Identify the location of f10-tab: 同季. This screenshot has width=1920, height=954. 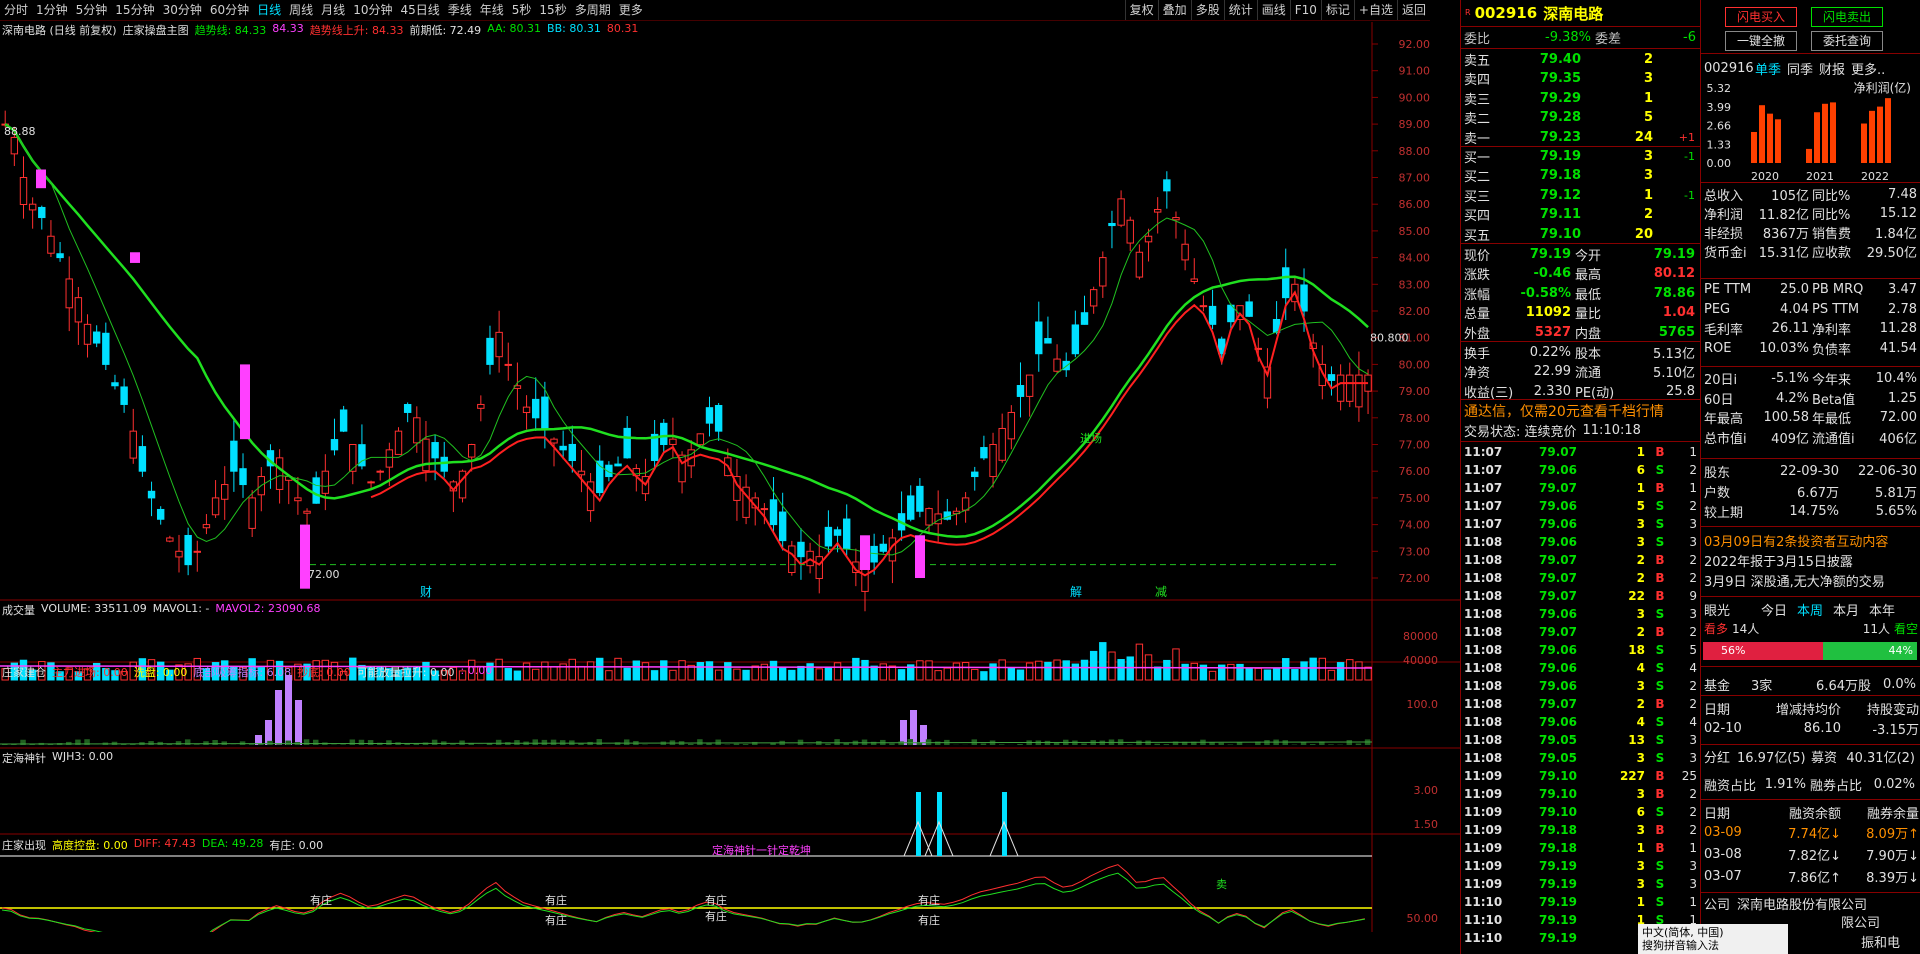
(1800, 68).